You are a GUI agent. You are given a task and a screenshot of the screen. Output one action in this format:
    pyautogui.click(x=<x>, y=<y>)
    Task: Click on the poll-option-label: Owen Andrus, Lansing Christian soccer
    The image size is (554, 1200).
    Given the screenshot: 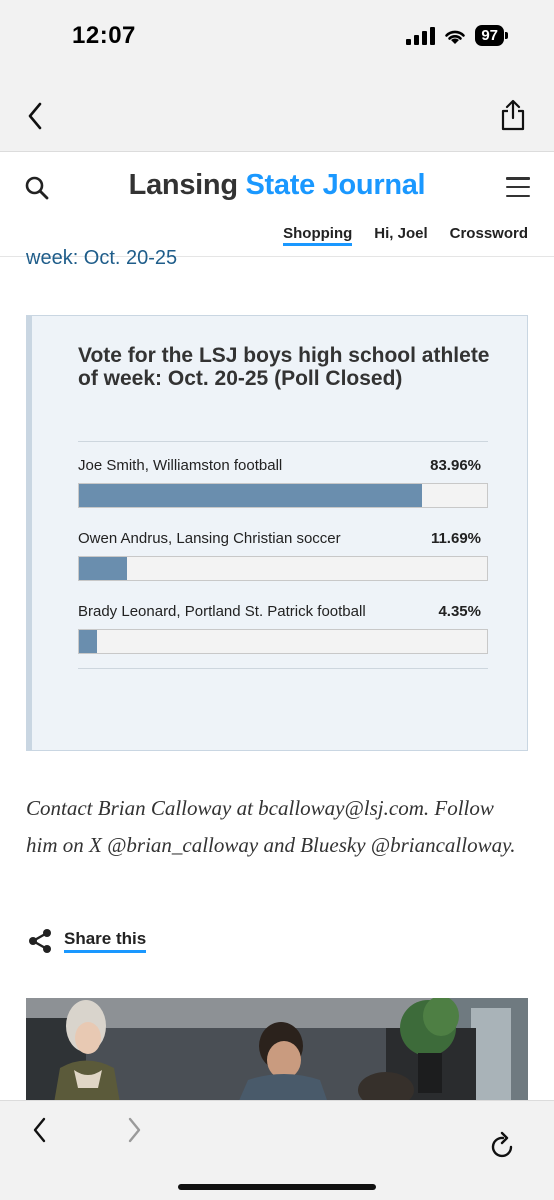 What is the action you would take?
    pyautogui.click(x=209, y=538)
    